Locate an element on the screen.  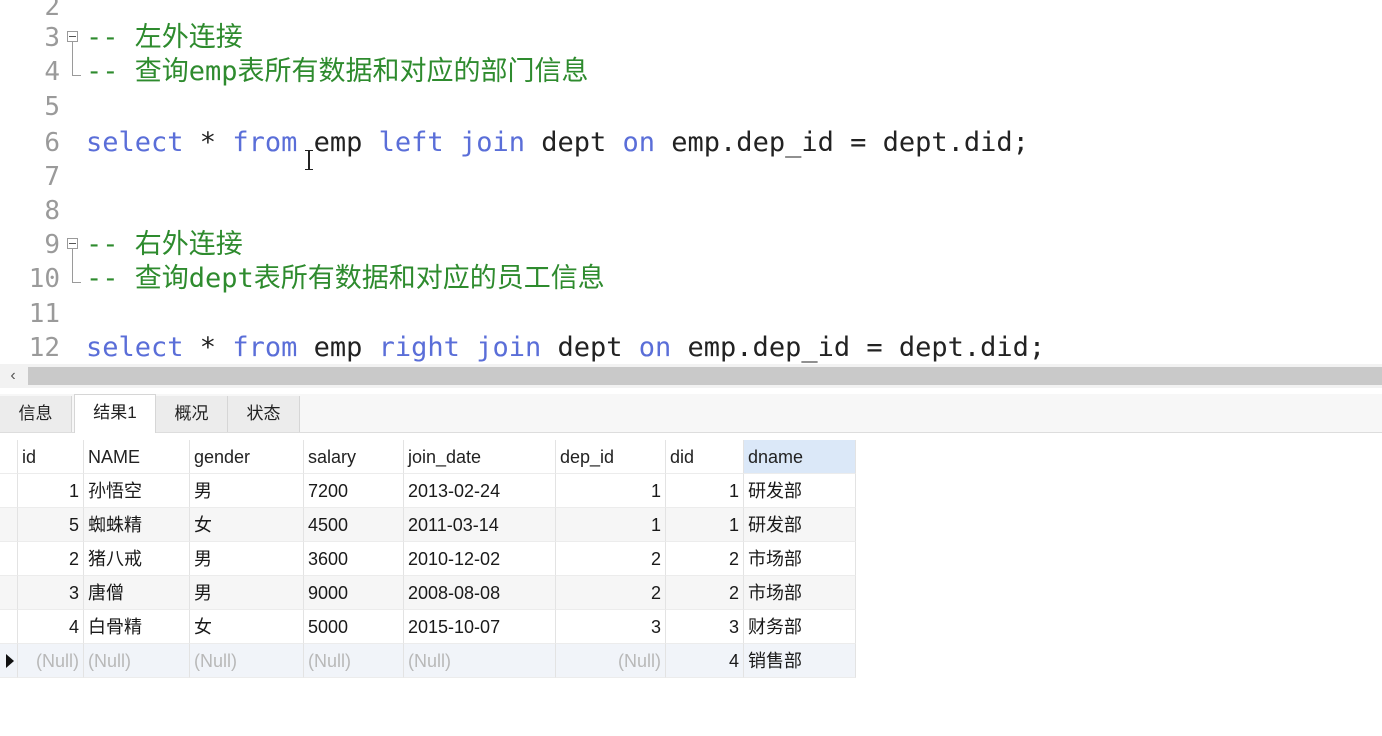
cell-salary: 4500 is located at coordinates (354, 525).